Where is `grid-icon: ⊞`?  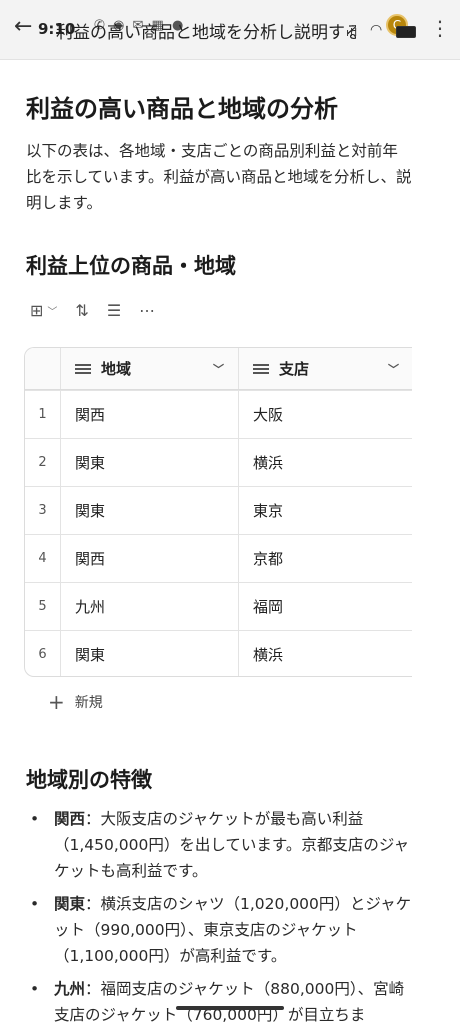
grid-icon: ⊞ is located at coordinates (37, 310).